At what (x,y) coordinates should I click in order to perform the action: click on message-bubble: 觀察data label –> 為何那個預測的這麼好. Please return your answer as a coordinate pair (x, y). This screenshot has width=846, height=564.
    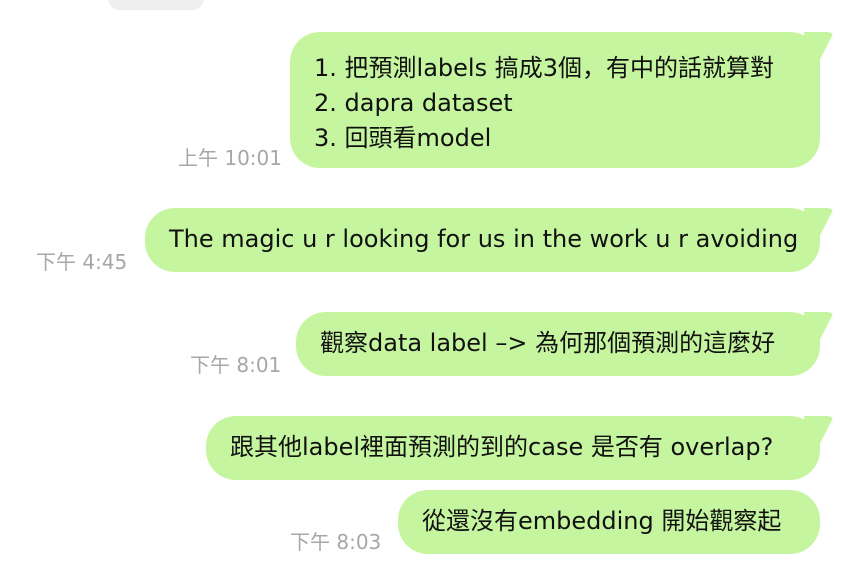
    Looking at the image, I should click on (565, 344).